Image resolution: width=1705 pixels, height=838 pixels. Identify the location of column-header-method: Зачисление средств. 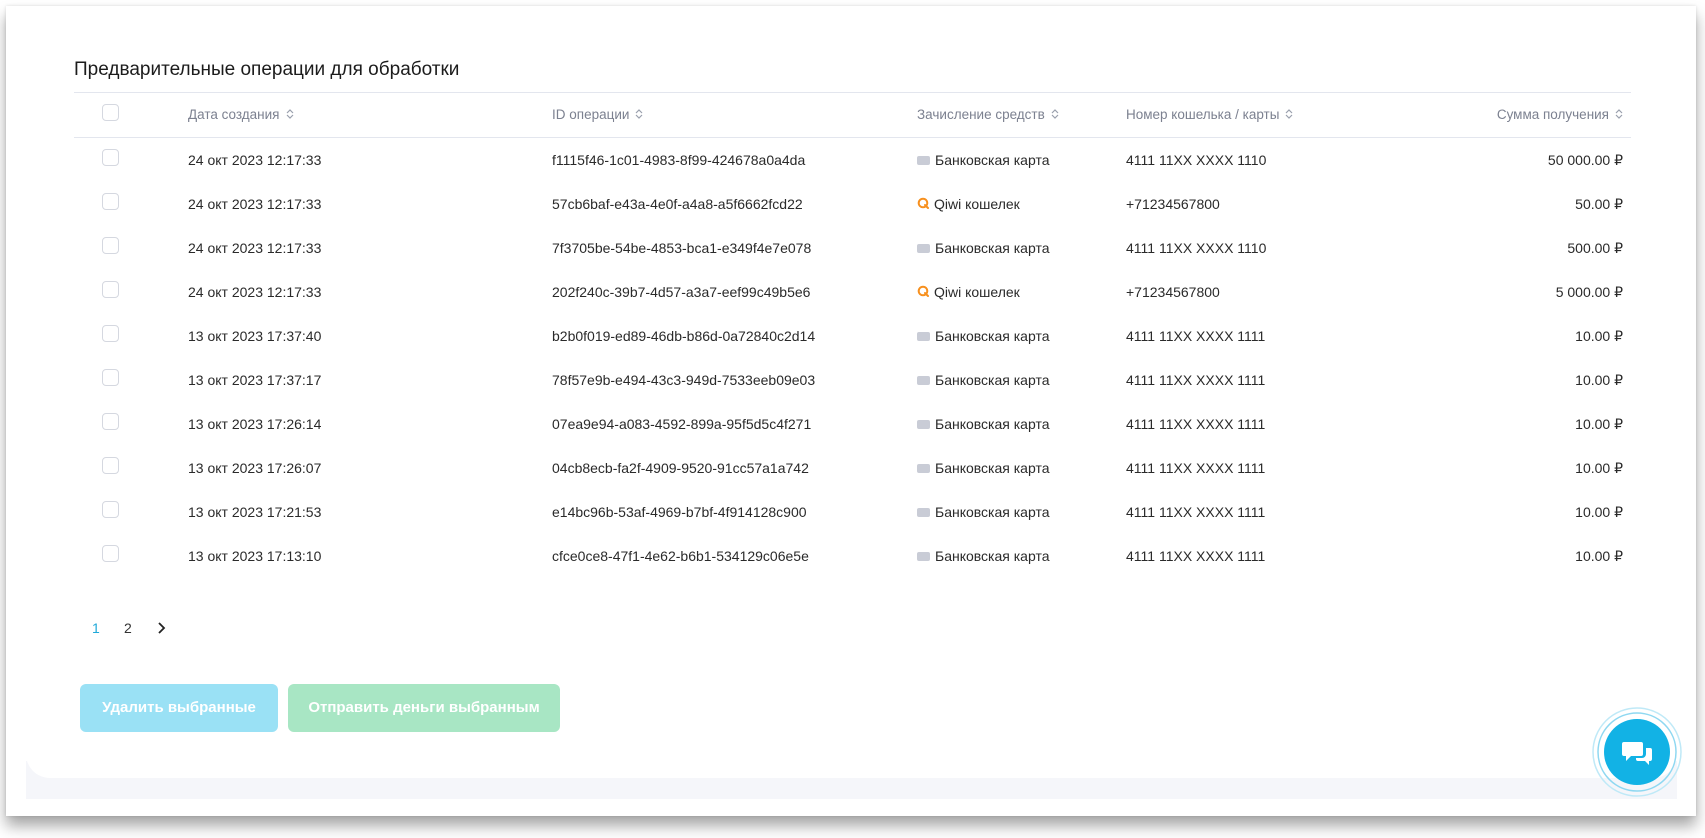
(988, 115).